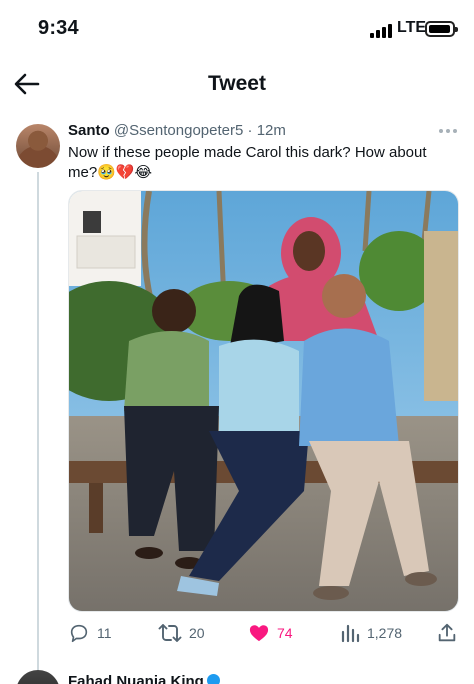 Image resolution: width=474 pixels, height=684 pixels. I want to click on retweet-count: 20, so click(197, 633).